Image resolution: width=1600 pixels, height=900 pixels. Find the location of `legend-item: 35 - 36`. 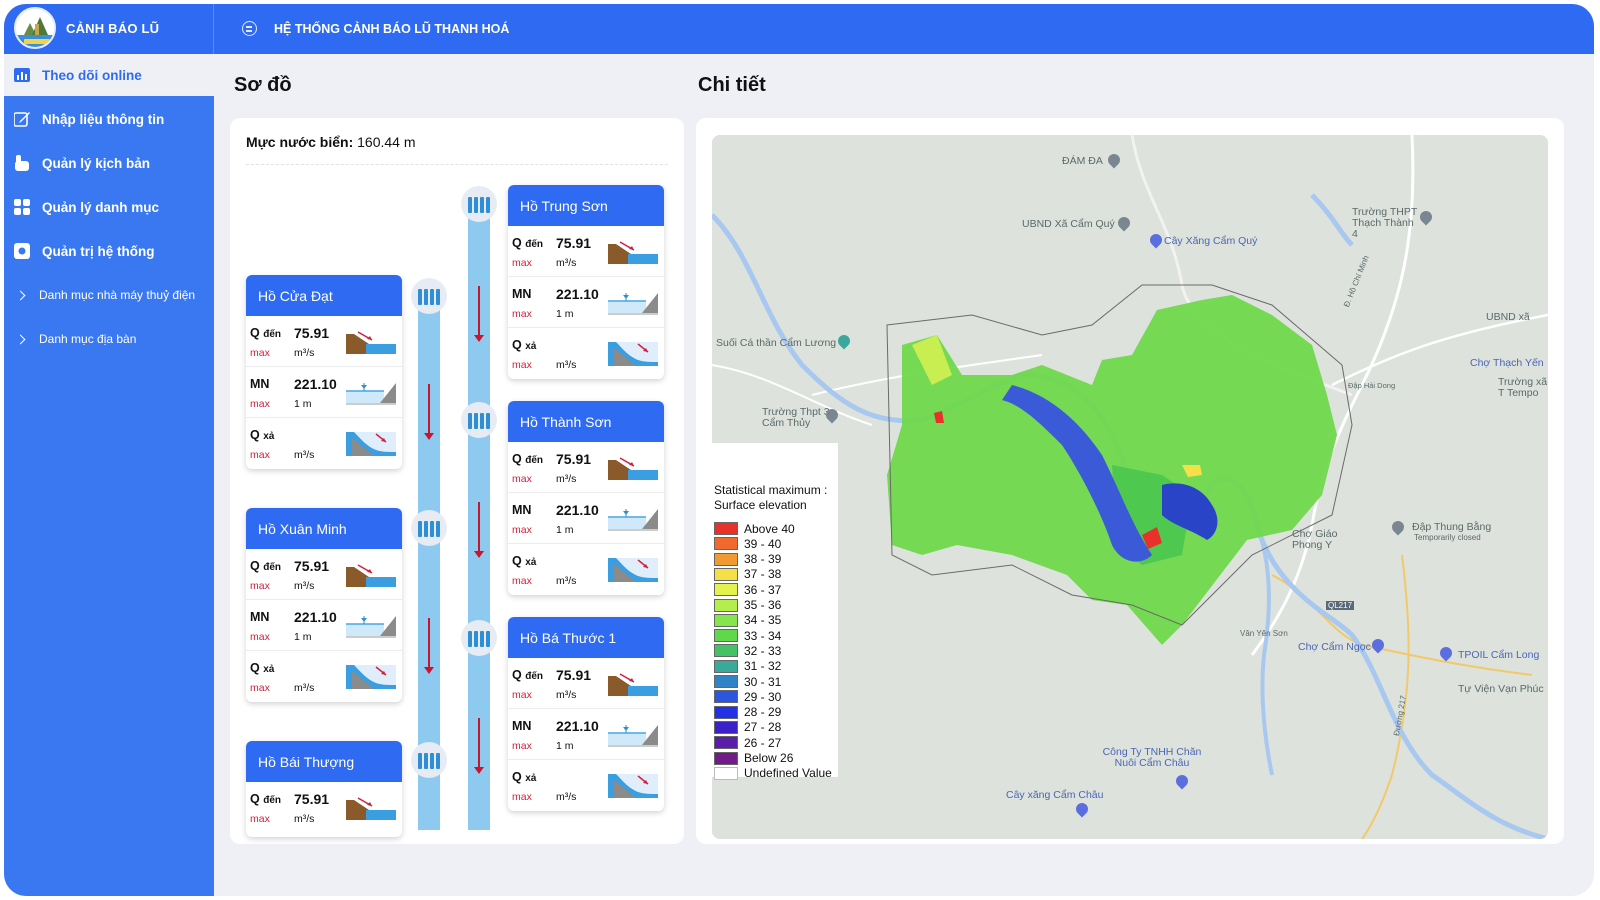

legend-item: 35 - 36 is located at coordinates (747, 605).